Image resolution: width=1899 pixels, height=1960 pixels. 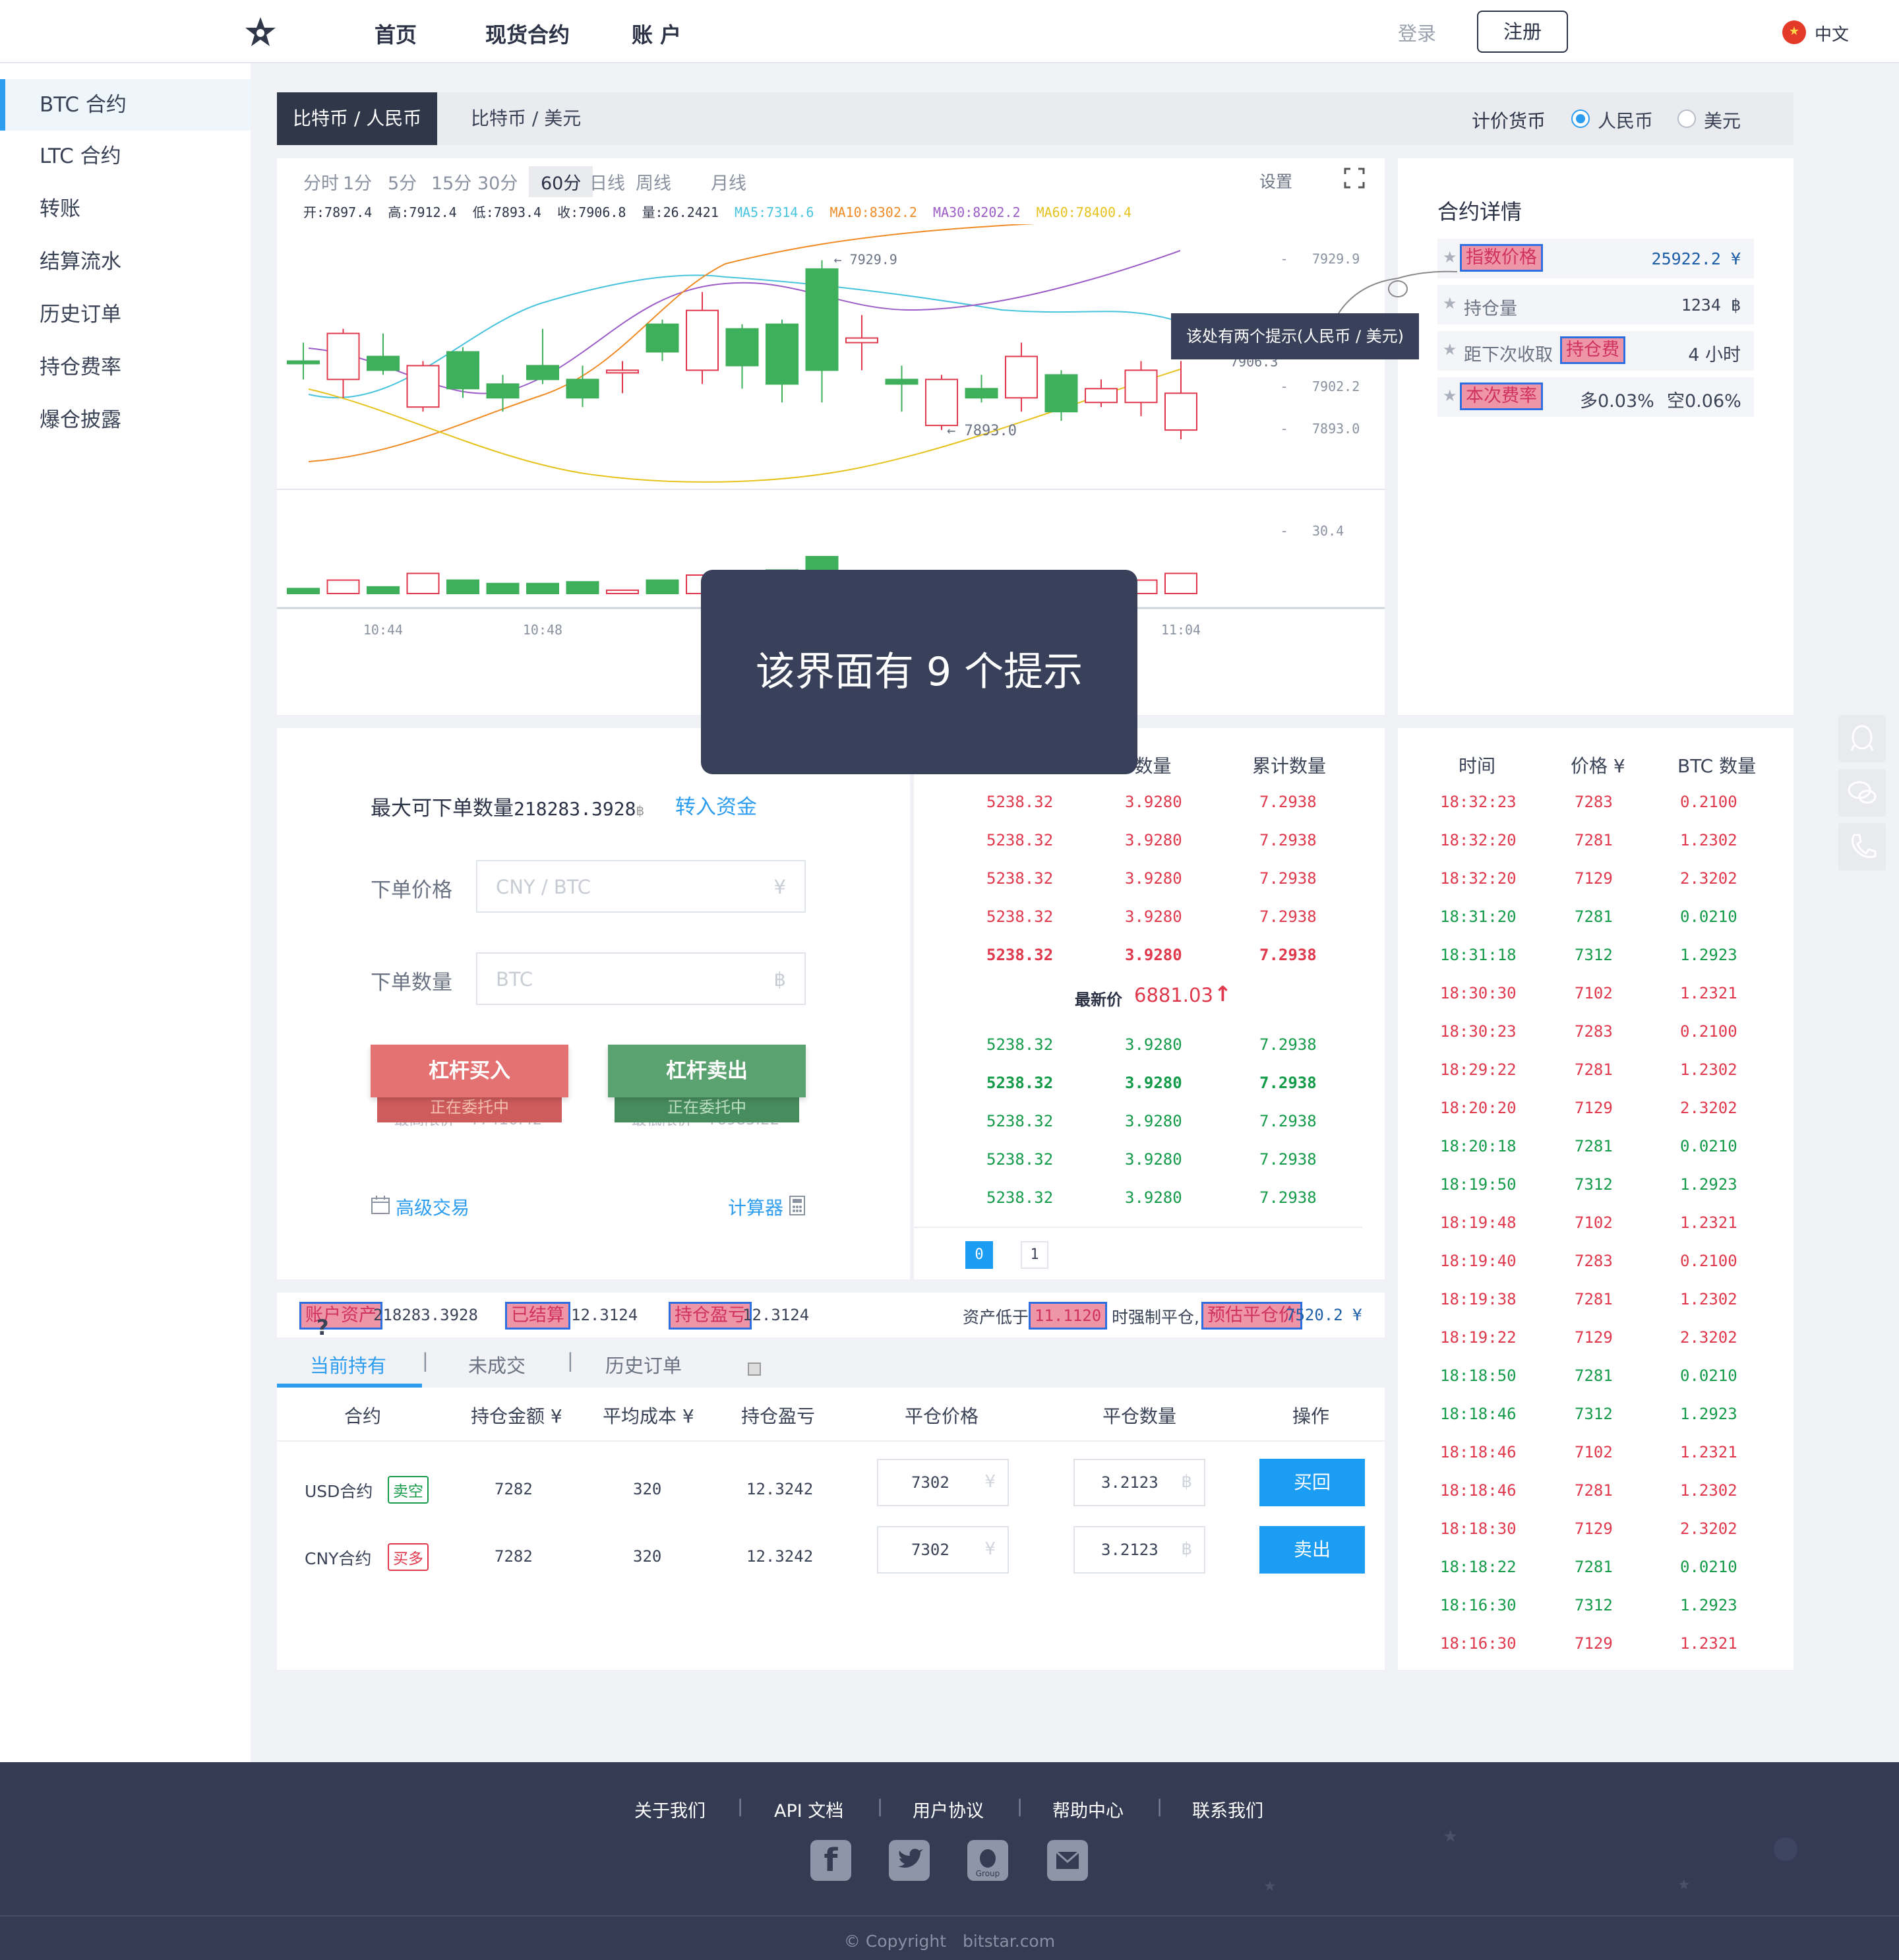 I want to click on radio-cny, so click(x=1580, y=118).